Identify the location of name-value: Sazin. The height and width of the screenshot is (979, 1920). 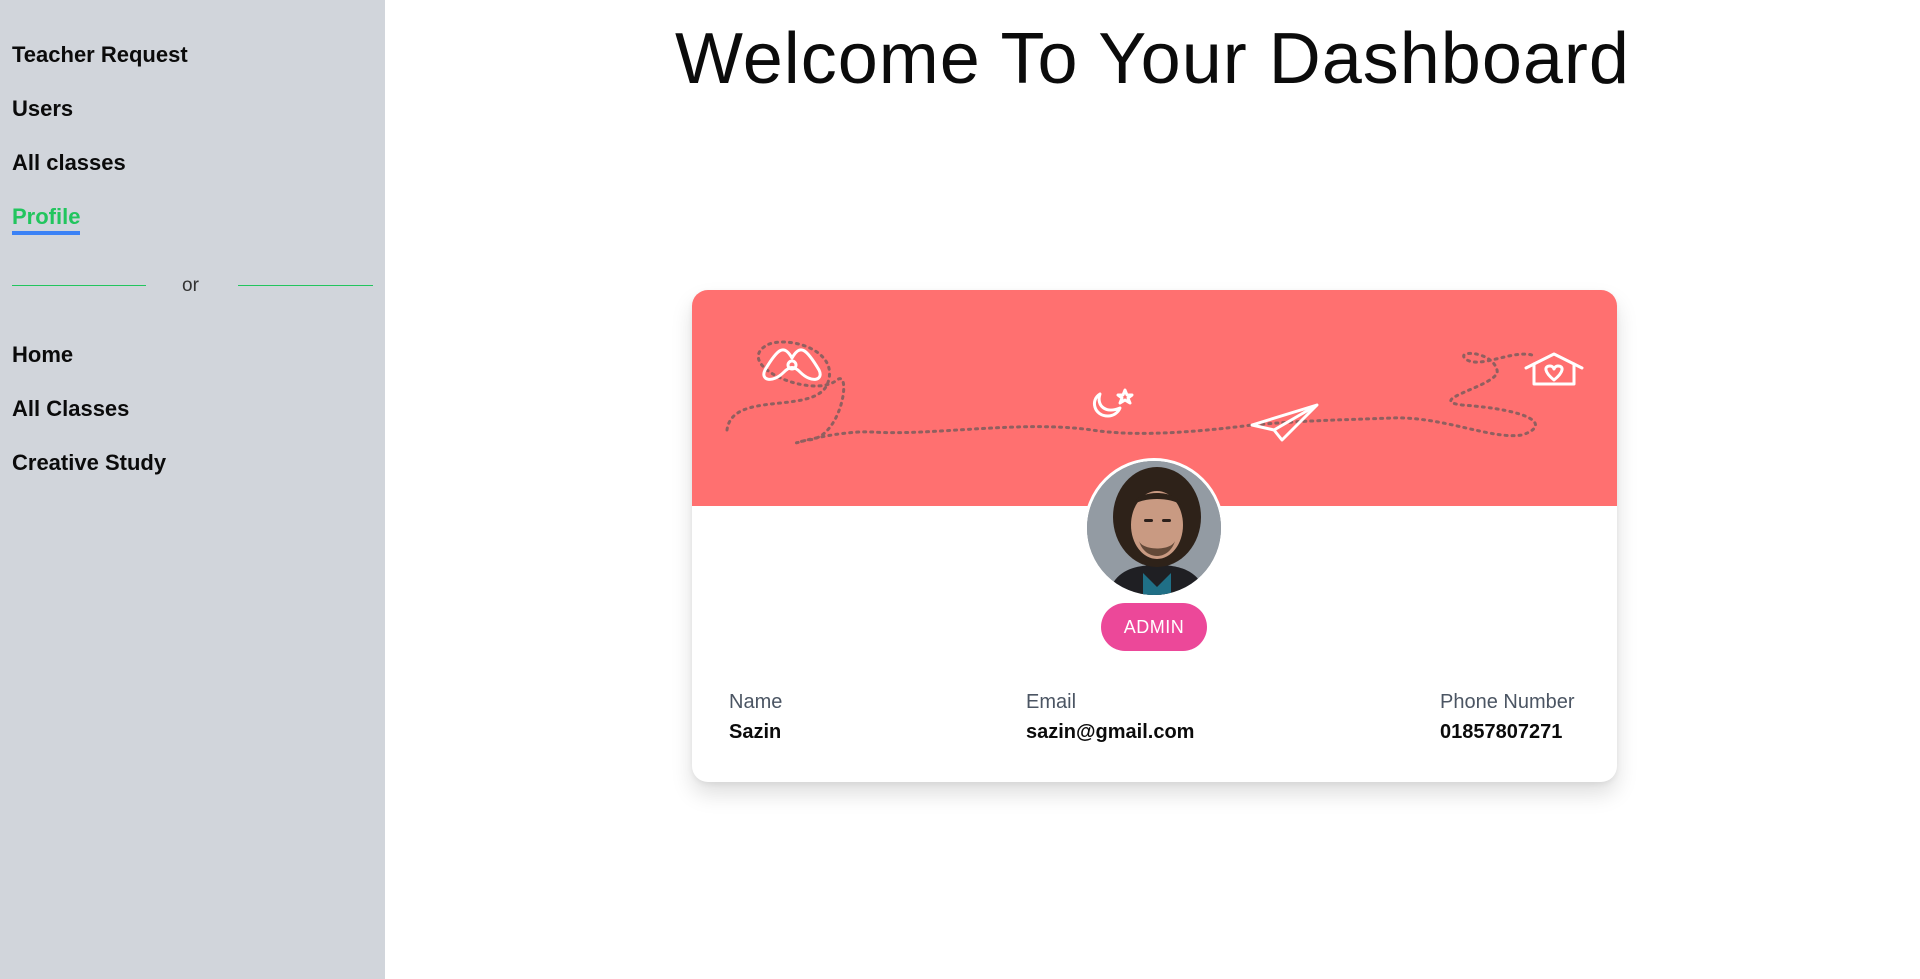
(755, 732).